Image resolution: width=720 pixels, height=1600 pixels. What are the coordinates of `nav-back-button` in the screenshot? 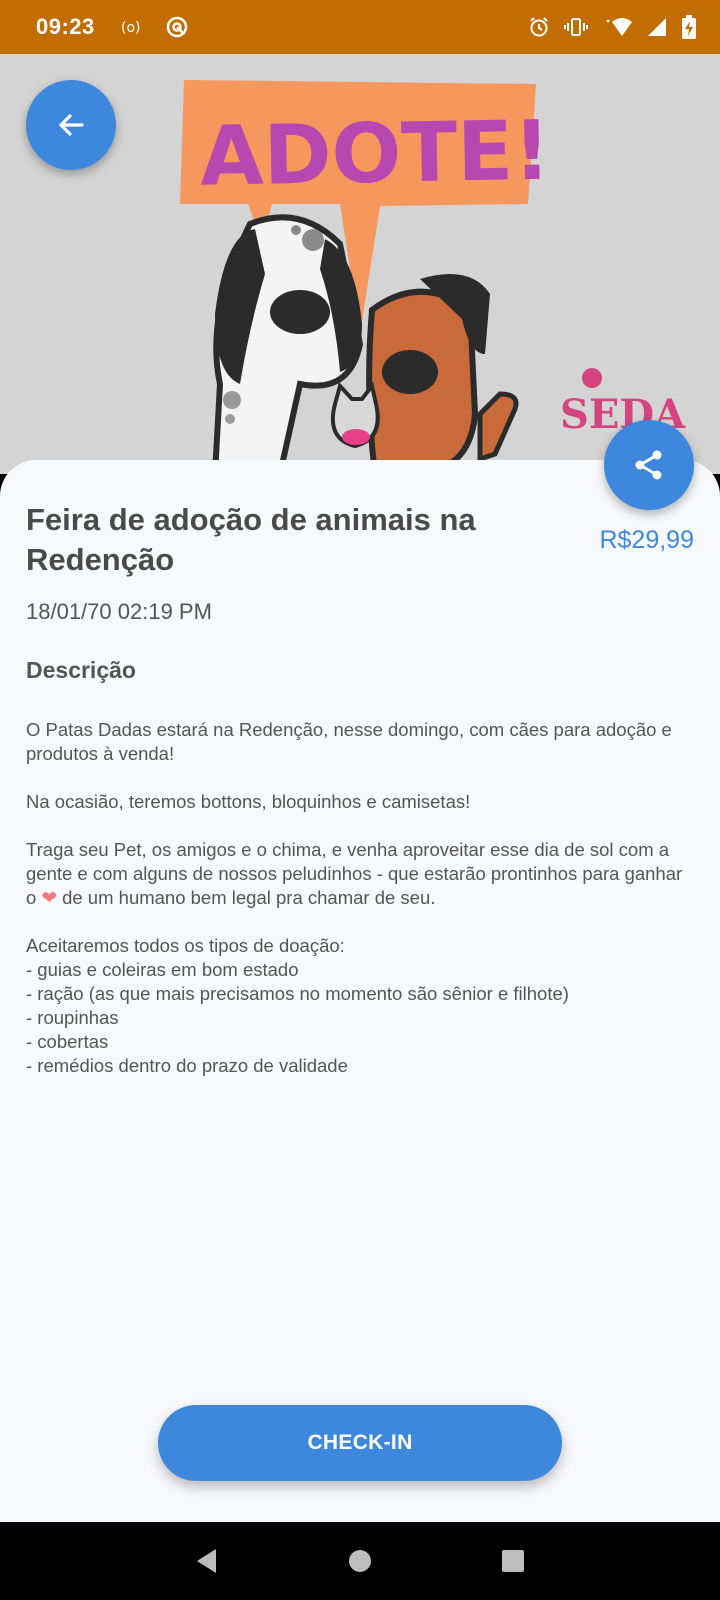 It's located at (207, 1561).